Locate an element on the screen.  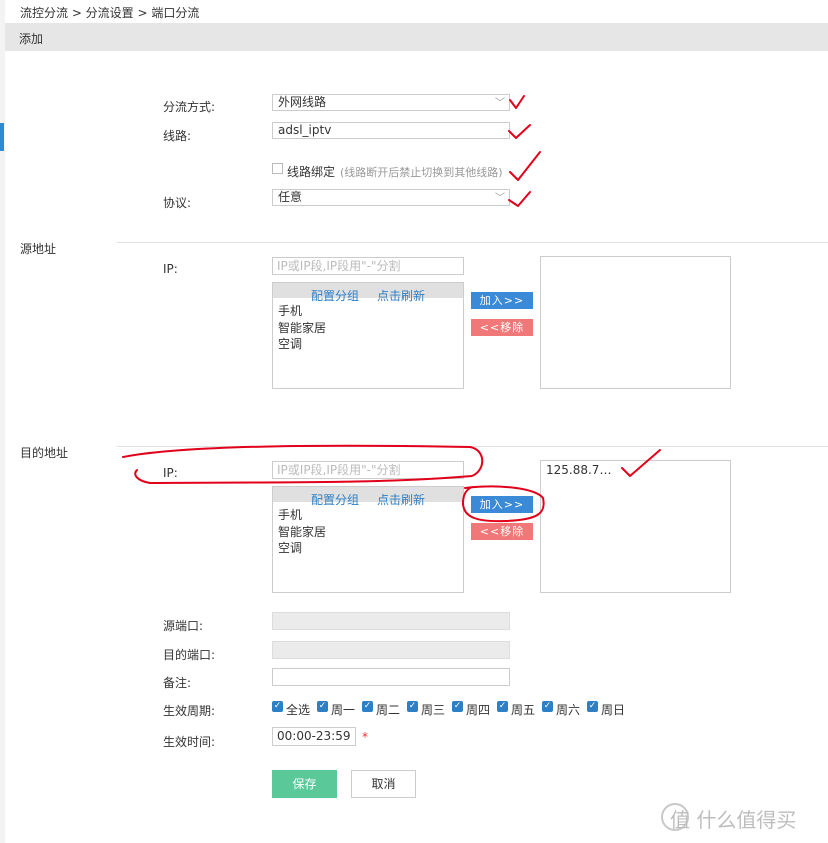
annotation-circle-ip is located at coordinates (303, 464).